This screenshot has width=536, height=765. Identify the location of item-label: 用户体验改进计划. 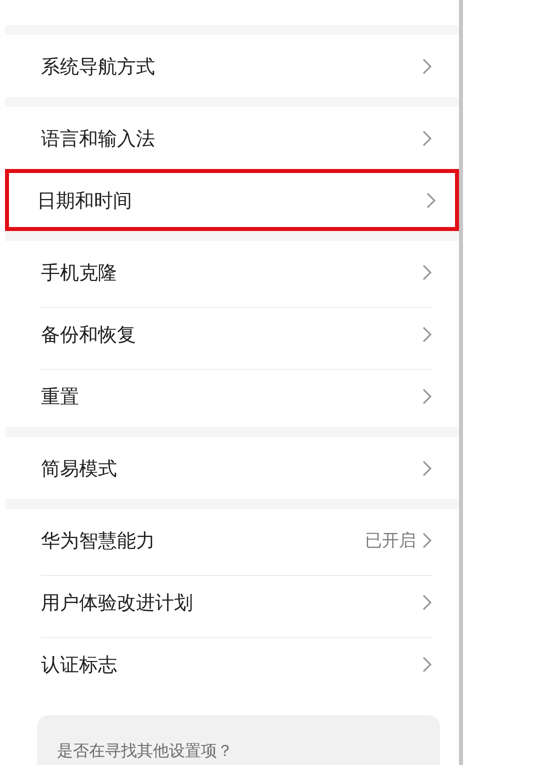
(117, 603).